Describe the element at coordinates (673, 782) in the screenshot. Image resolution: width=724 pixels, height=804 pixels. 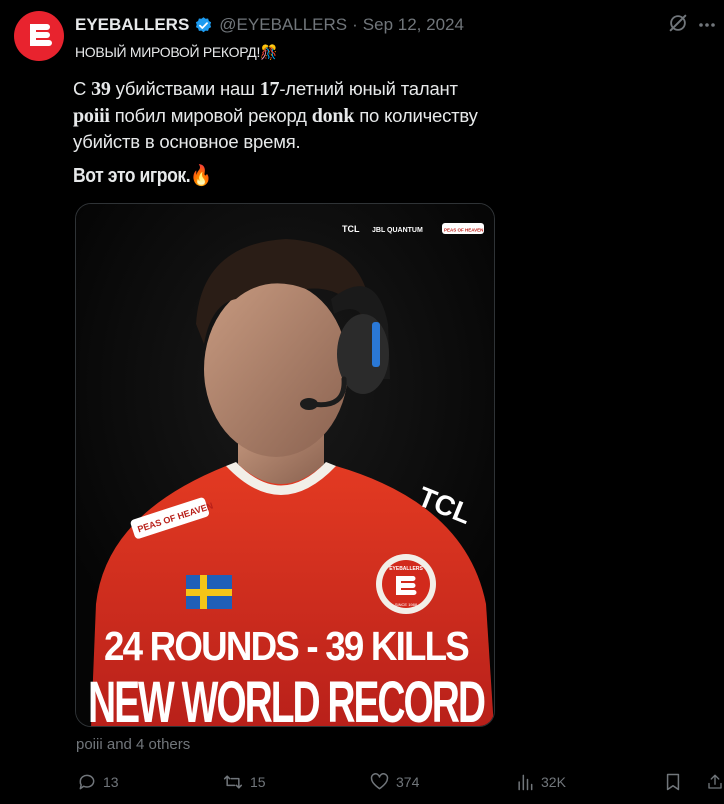
I see `bookmark-icon` at that location.